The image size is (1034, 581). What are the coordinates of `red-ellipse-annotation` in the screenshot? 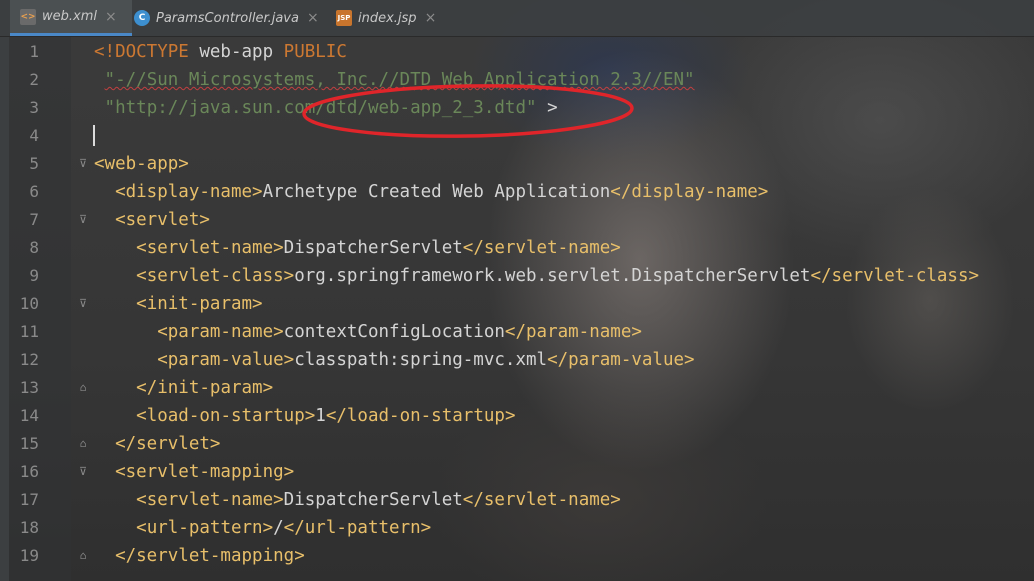 It's located at (468, 111).